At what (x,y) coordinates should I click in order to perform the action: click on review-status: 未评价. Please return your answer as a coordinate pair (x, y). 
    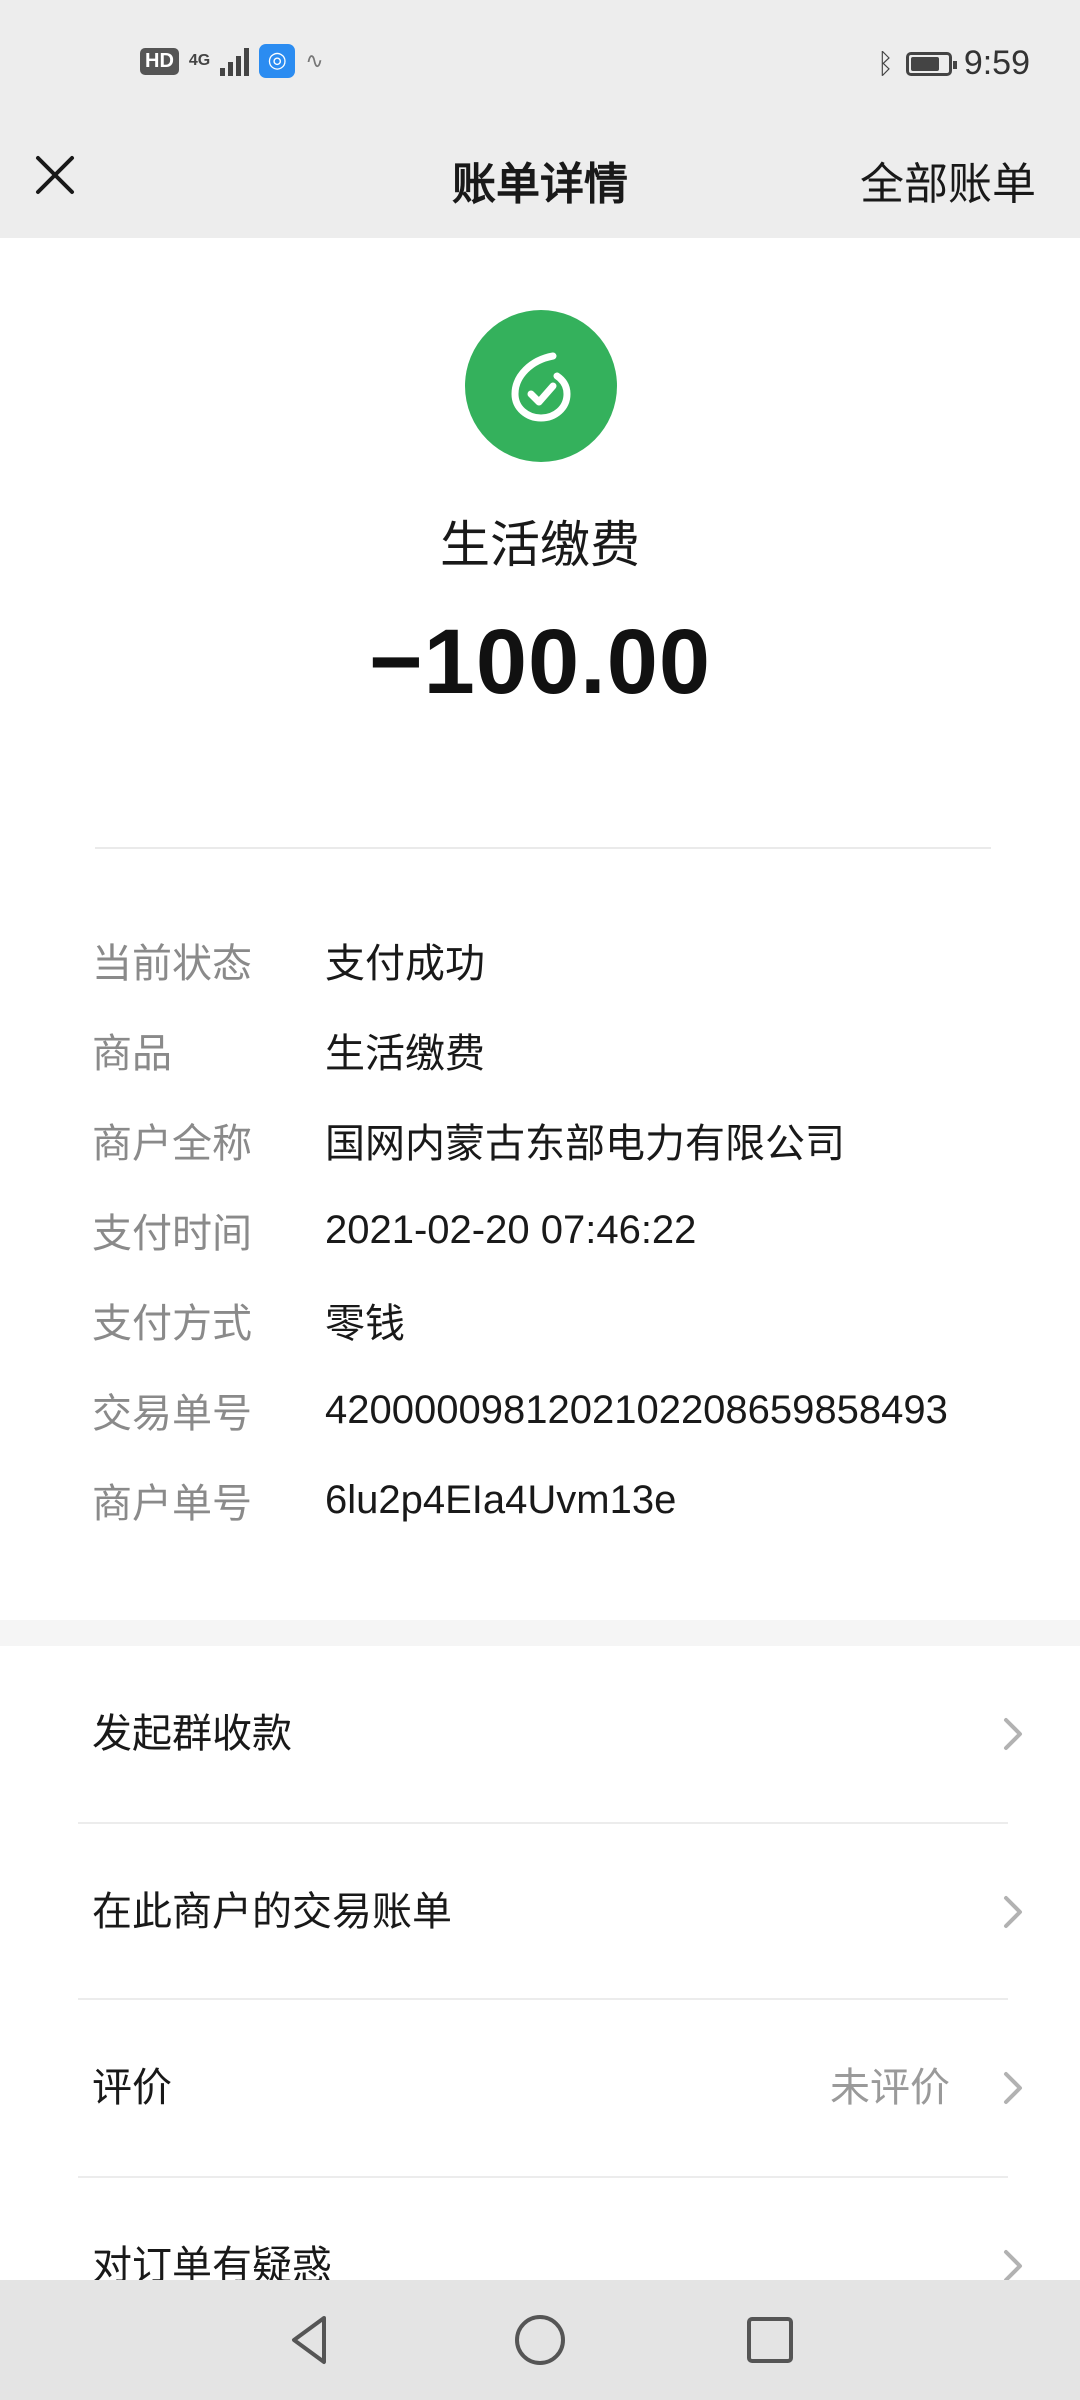
    Looking at the image, I should click on (890, 2088).